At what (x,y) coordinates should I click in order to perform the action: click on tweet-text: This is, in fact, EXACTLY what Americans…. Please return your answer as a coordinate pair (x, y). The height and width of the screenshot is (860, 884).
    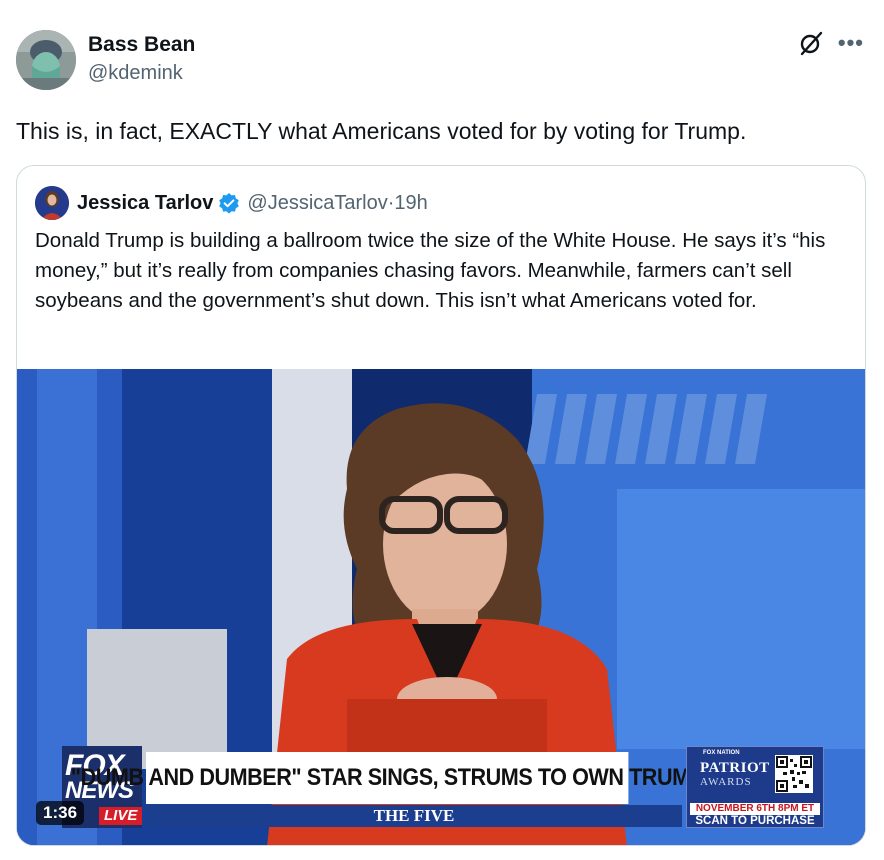
    Looking at the image, I should click on (381, 131).